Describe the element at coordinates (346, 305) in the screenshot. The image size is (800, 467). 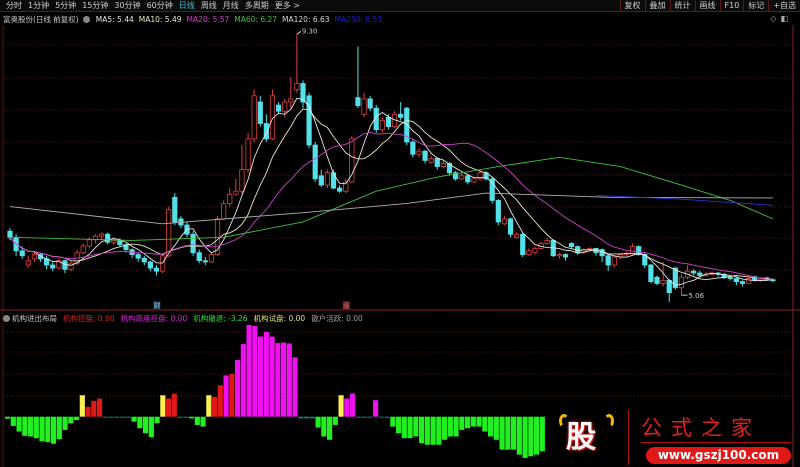
I see `event-marker-label: 涨` at that location.